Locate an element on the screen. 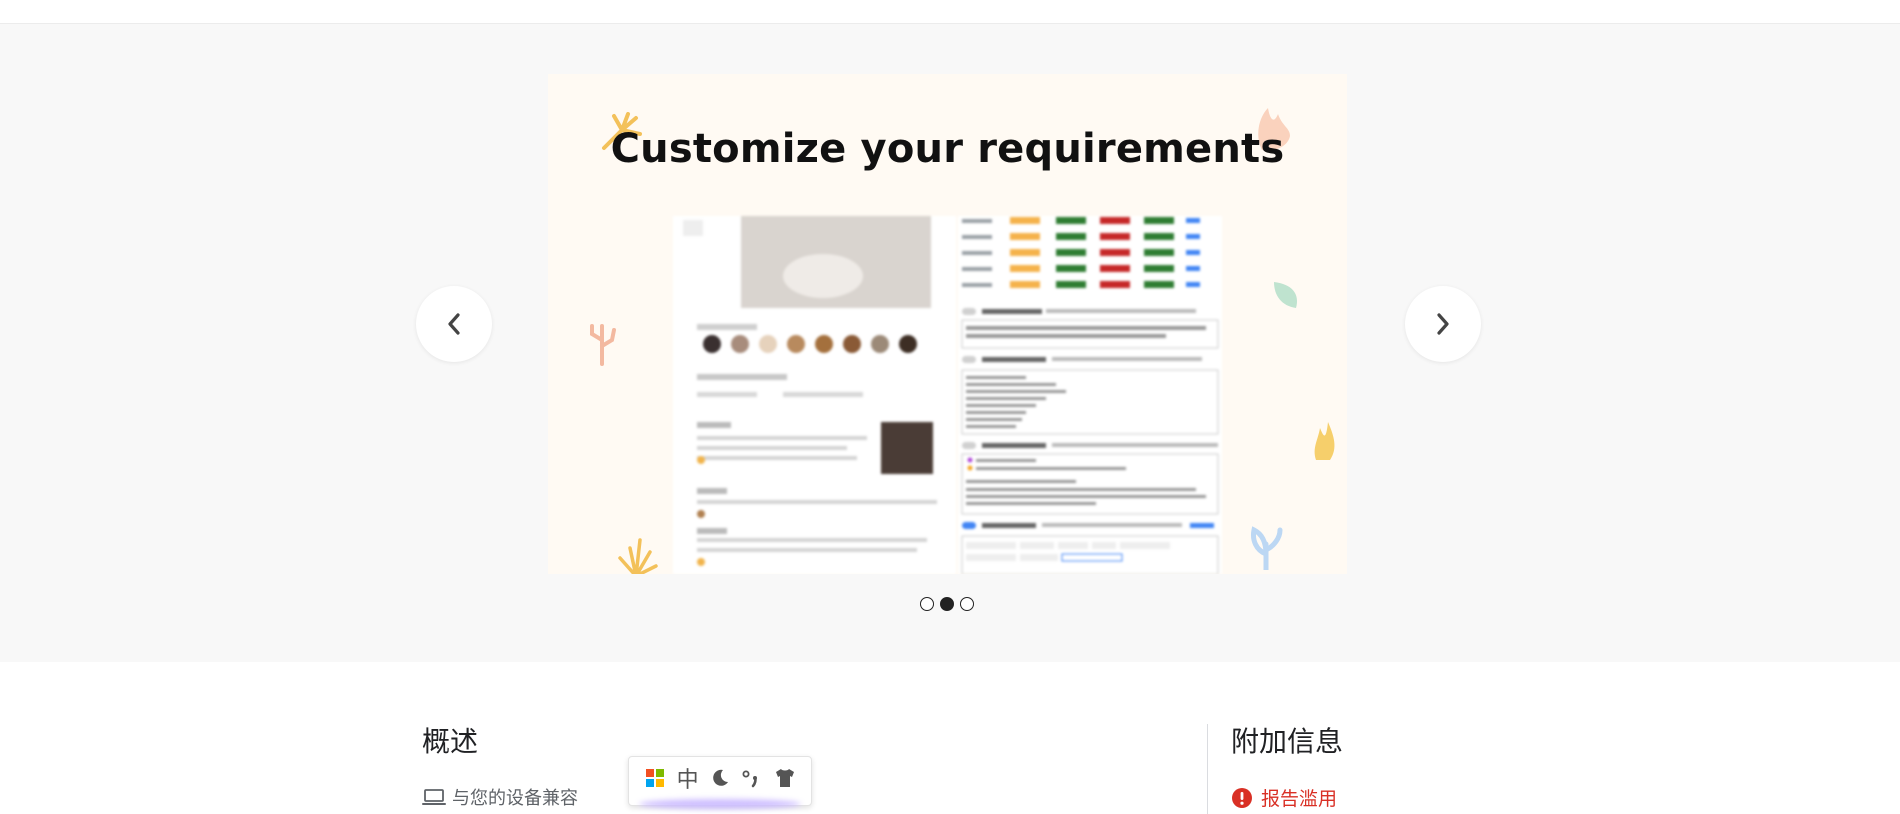  chinese-mode-toggle: 中 is located at coordinates (688, 778).